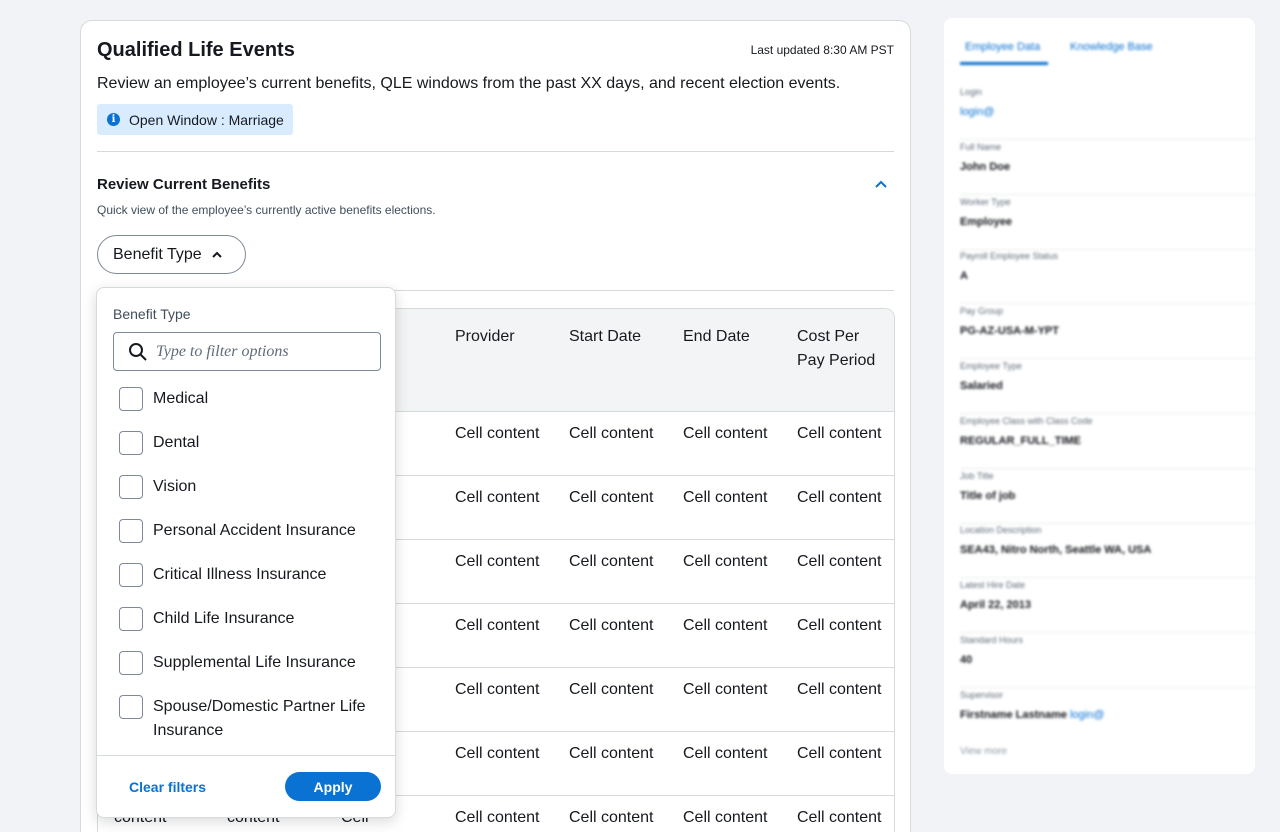  What do you see at coordinates (254, 530) in the screenshot?
I see `filter-option-label: Personal Accident Insurance` at bounding box center [254, 530].